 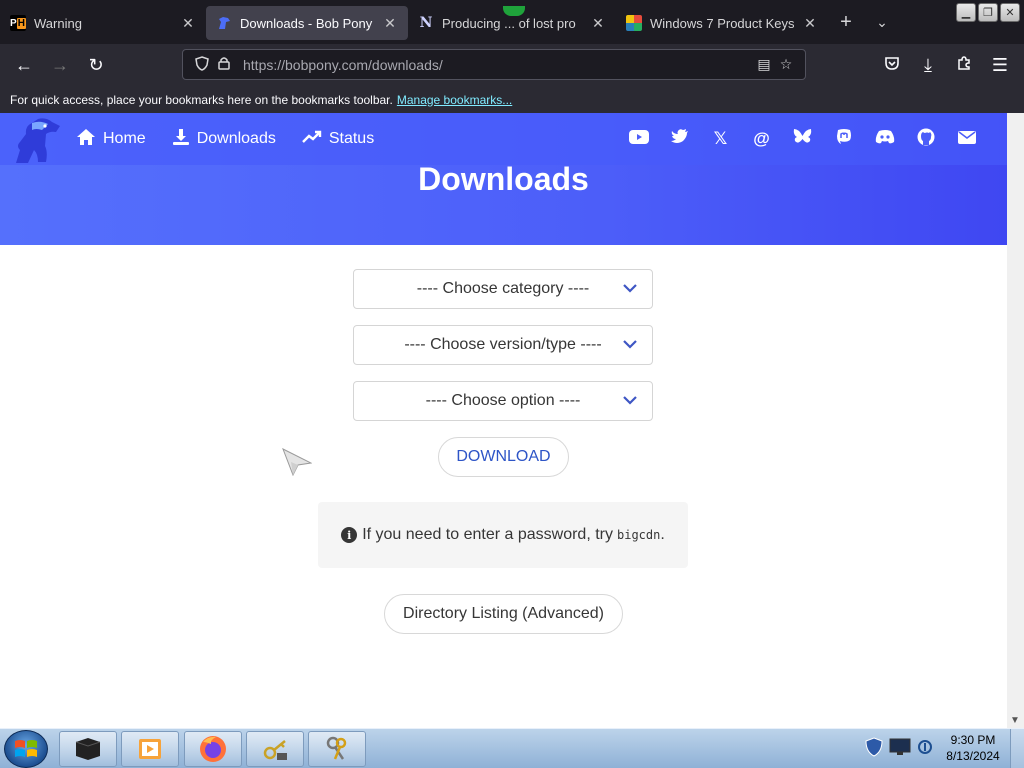 What do you see at coordinates (843, 139) in the screenshot?
I see `mastodon-icon` at bounding box center [843, 139].